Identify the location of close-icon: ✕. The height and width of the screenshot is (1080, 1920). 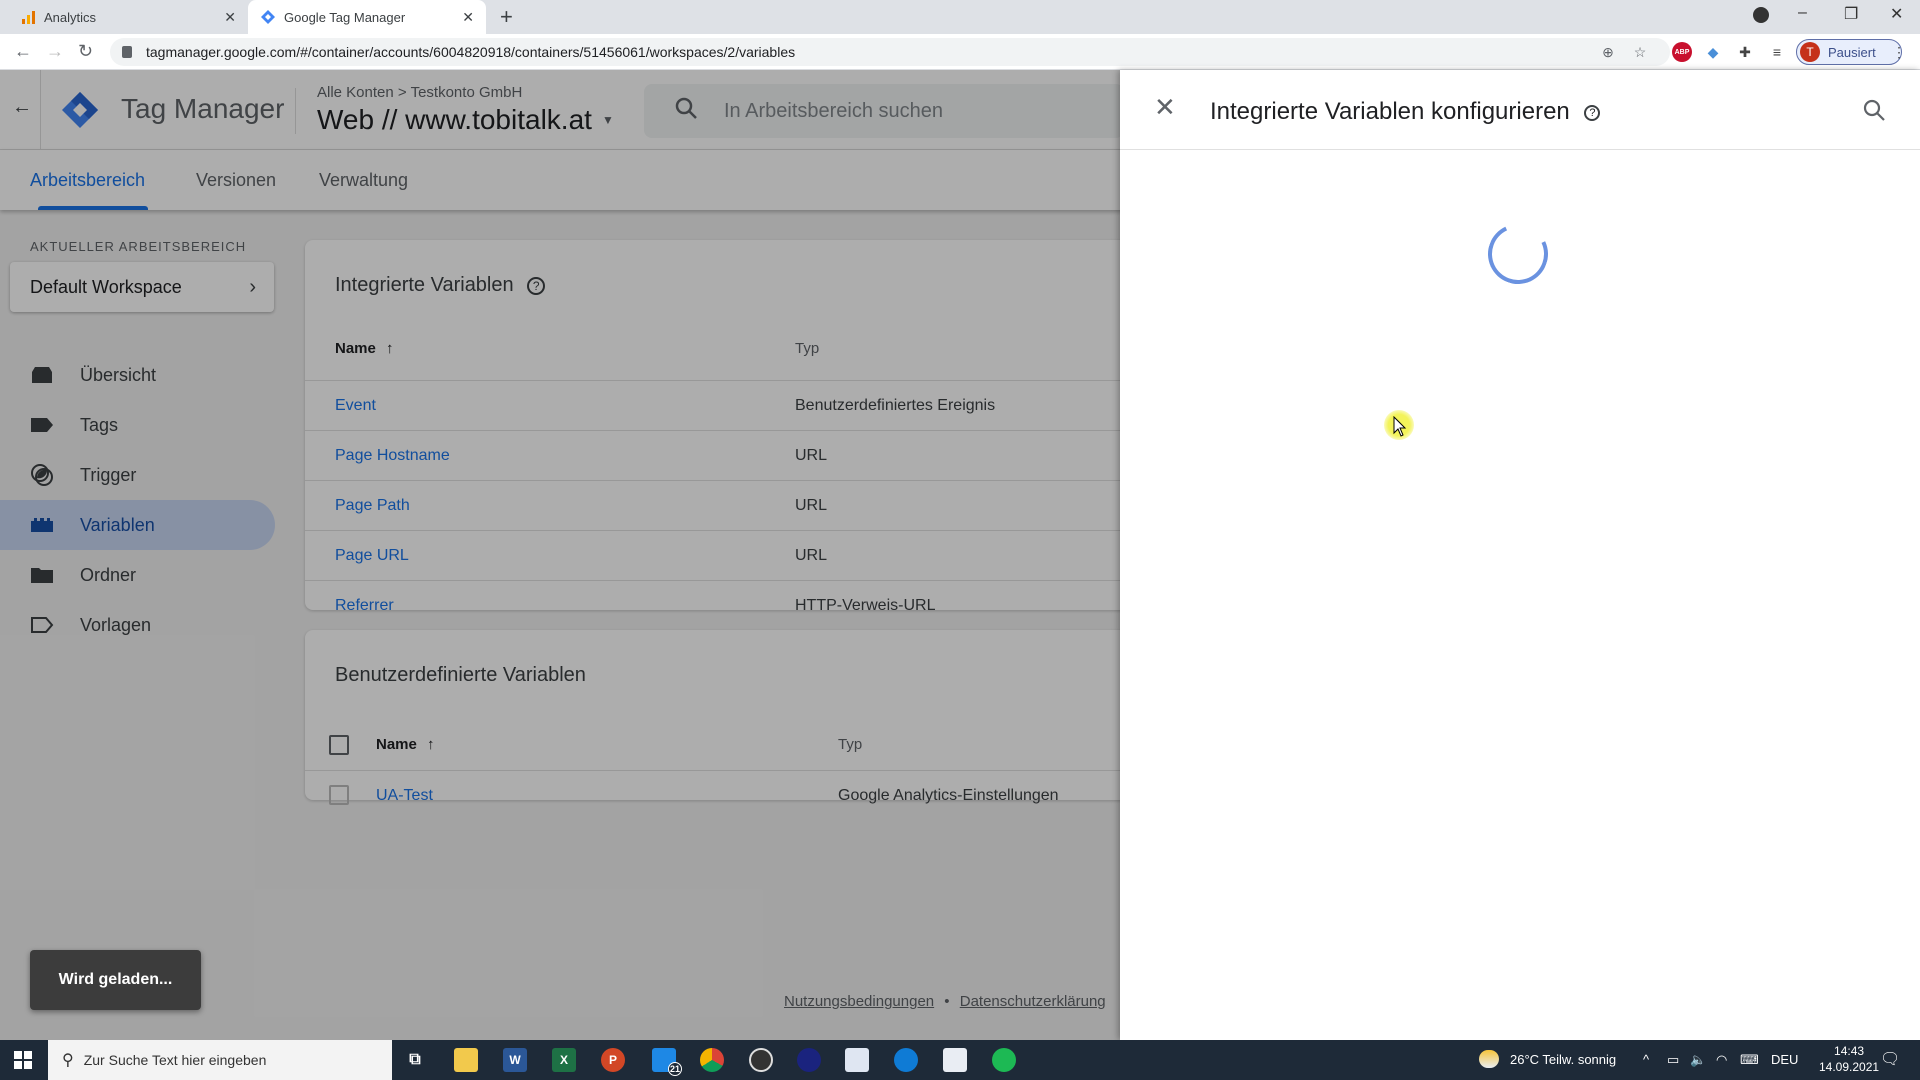
(1165, 107).